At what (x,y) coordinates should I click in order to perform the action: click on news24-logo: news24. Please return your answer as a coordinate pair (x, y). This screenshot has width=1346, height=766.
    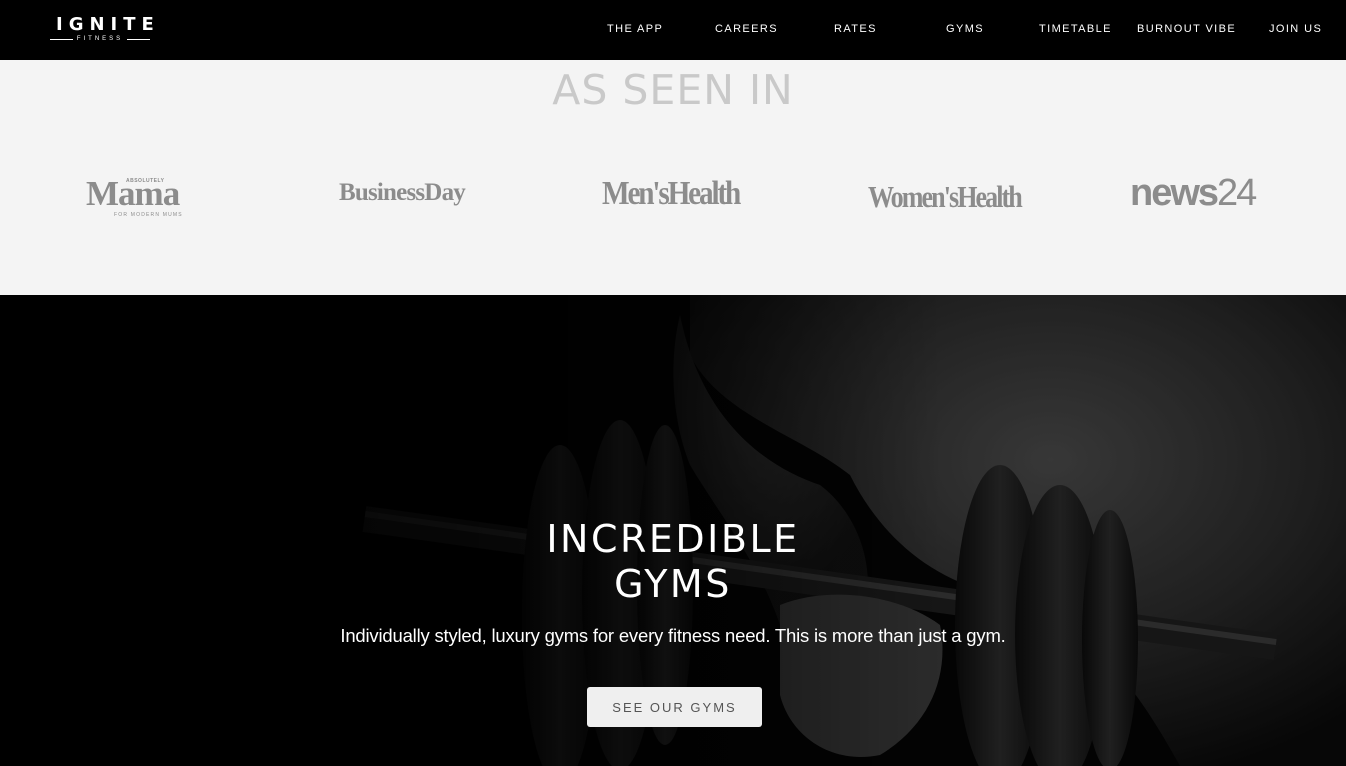
    Looking at the image, I should click on (1193, 193).